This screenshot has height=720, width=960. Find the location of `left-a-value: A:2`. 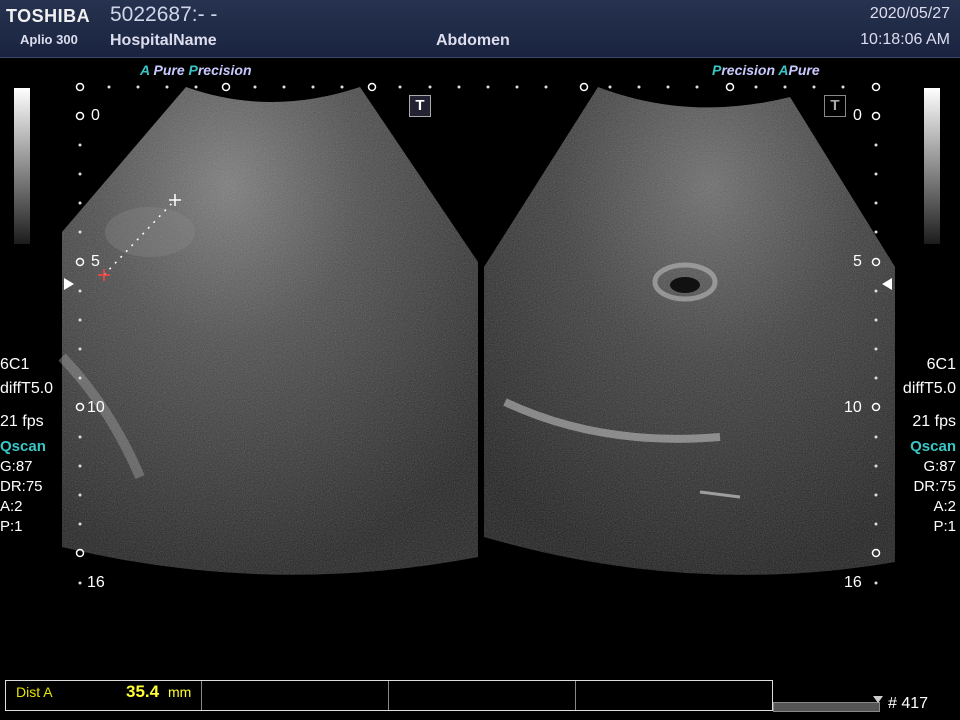

left-a-value: A:2 is located at coordinates (11, 506).